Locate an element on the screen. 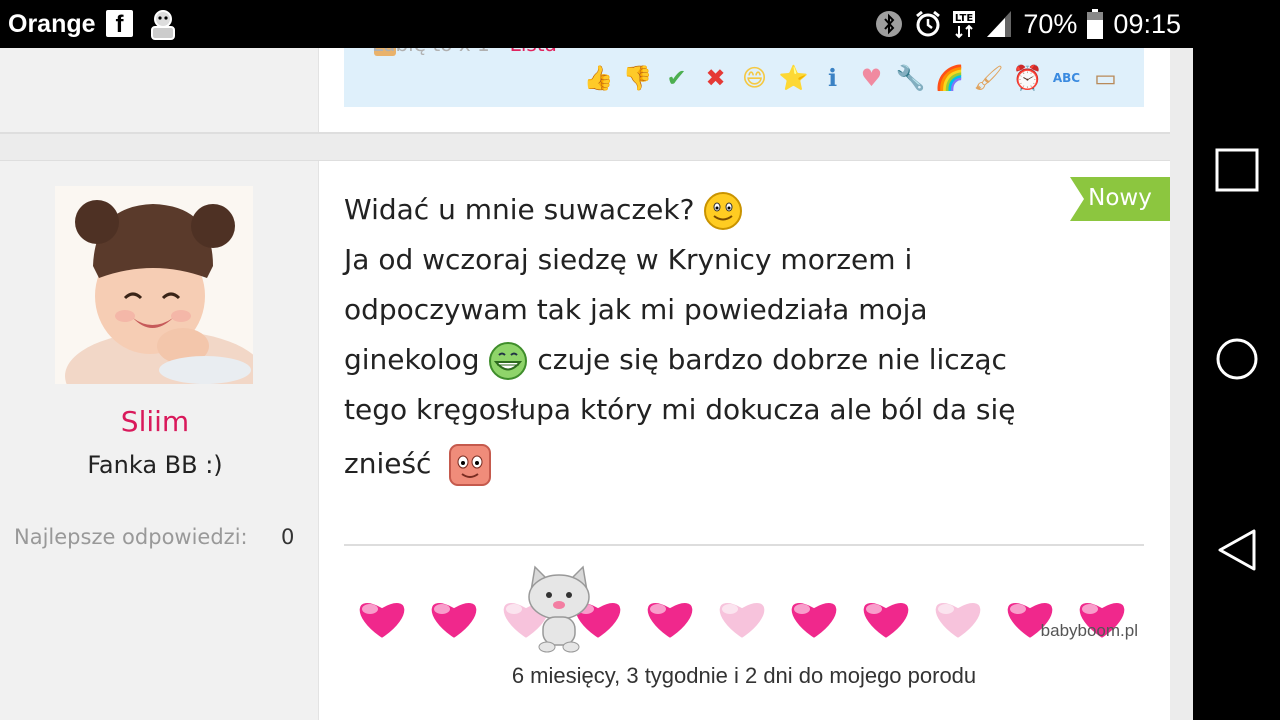 The image size is (1280, 720). square-smile-emoticon-icon is located at coordinates (470, 465).